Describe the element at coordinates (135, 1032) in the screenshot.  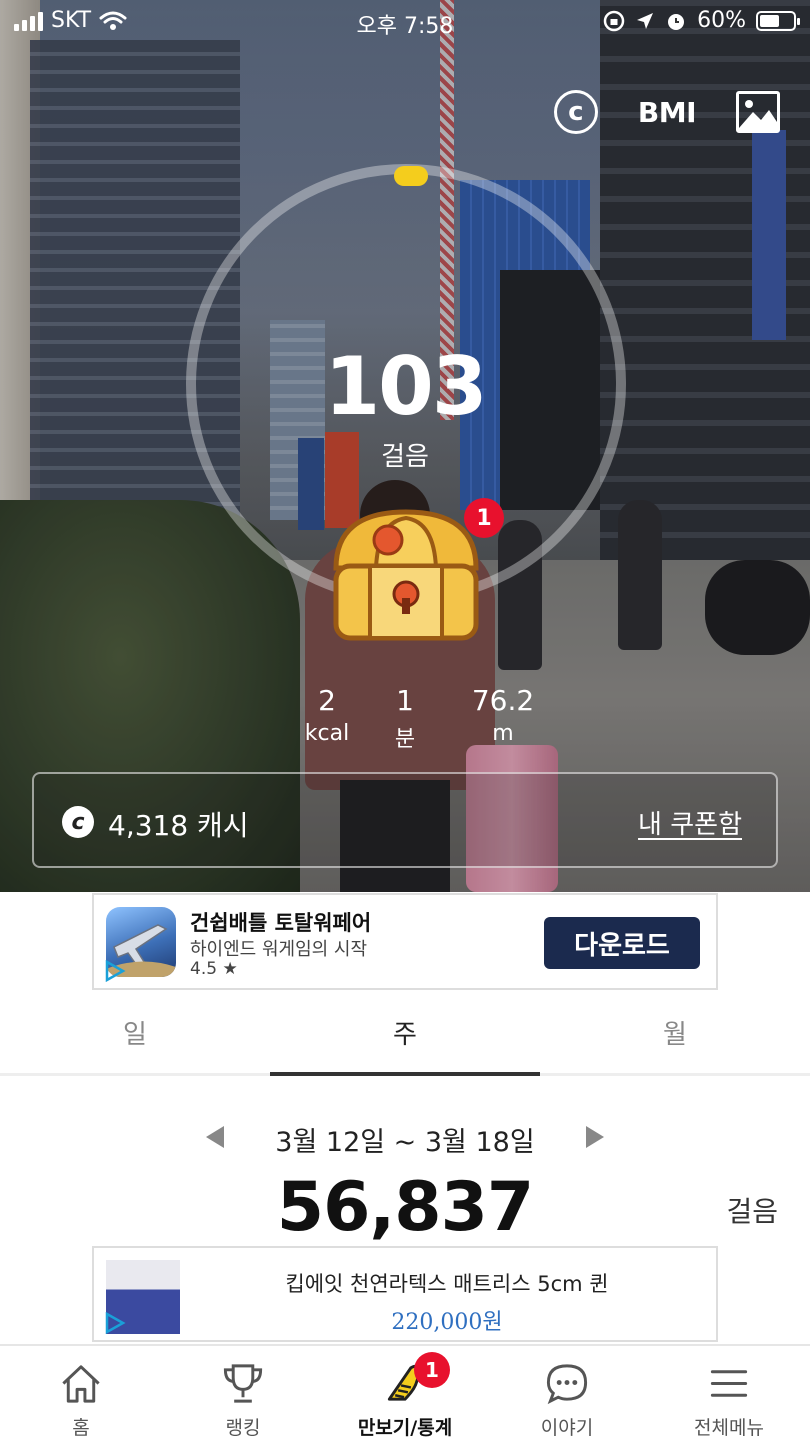
I see `tab-day: 일` at that location.